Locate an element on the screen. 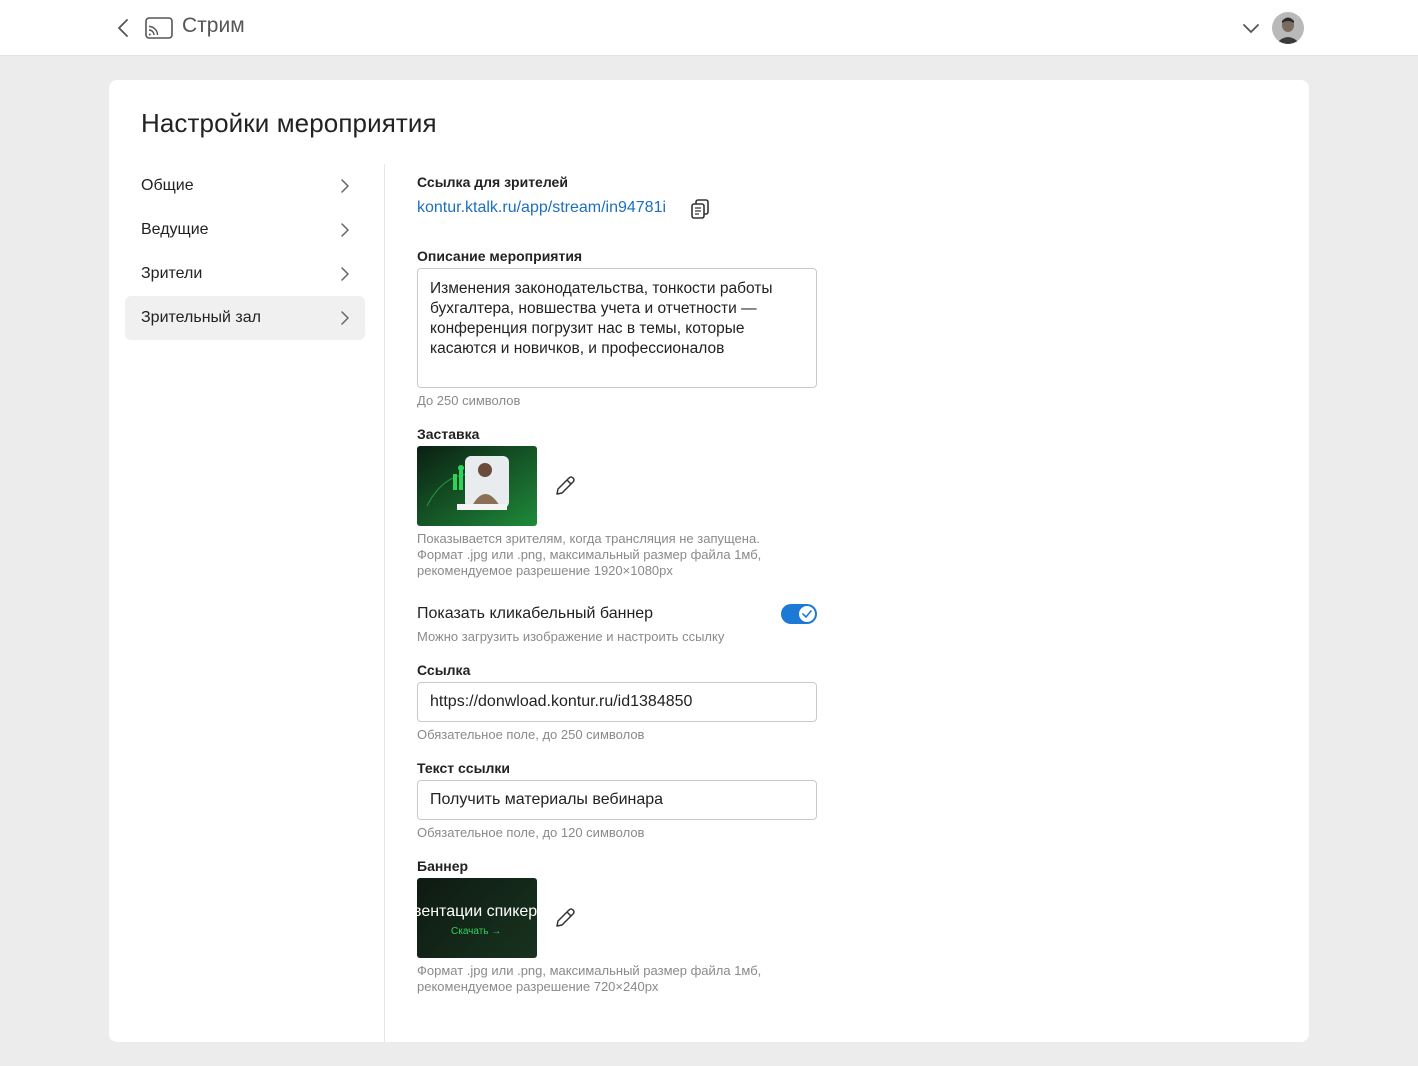 The height and width of the screenshot is (1066, 1418). banner-image: вентации спикер Скачать → is located at coordinates (477, 918).